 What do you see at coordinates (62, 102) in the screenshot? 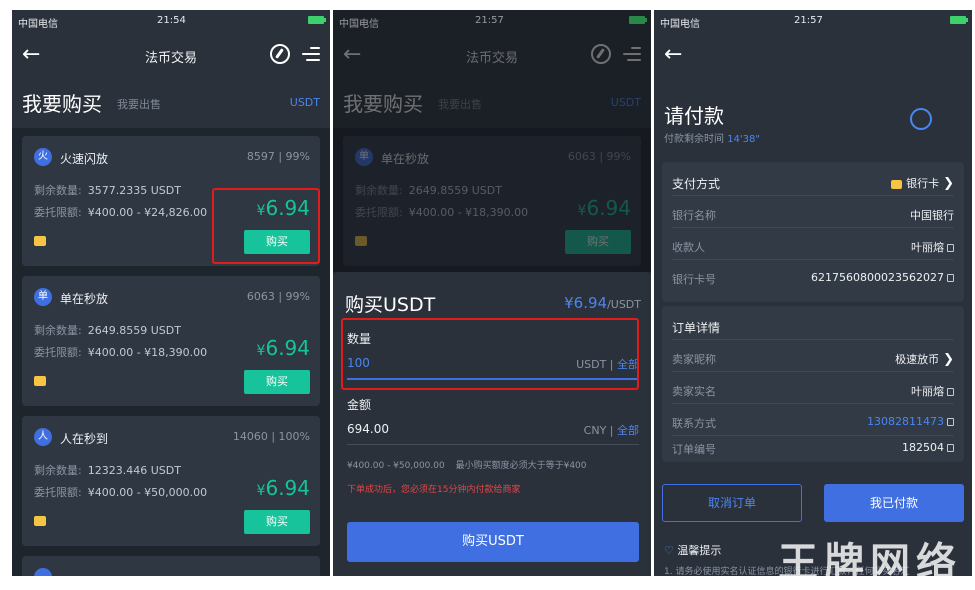
I see `tab-buy: 我要购买` at bounding box center [62, 102].